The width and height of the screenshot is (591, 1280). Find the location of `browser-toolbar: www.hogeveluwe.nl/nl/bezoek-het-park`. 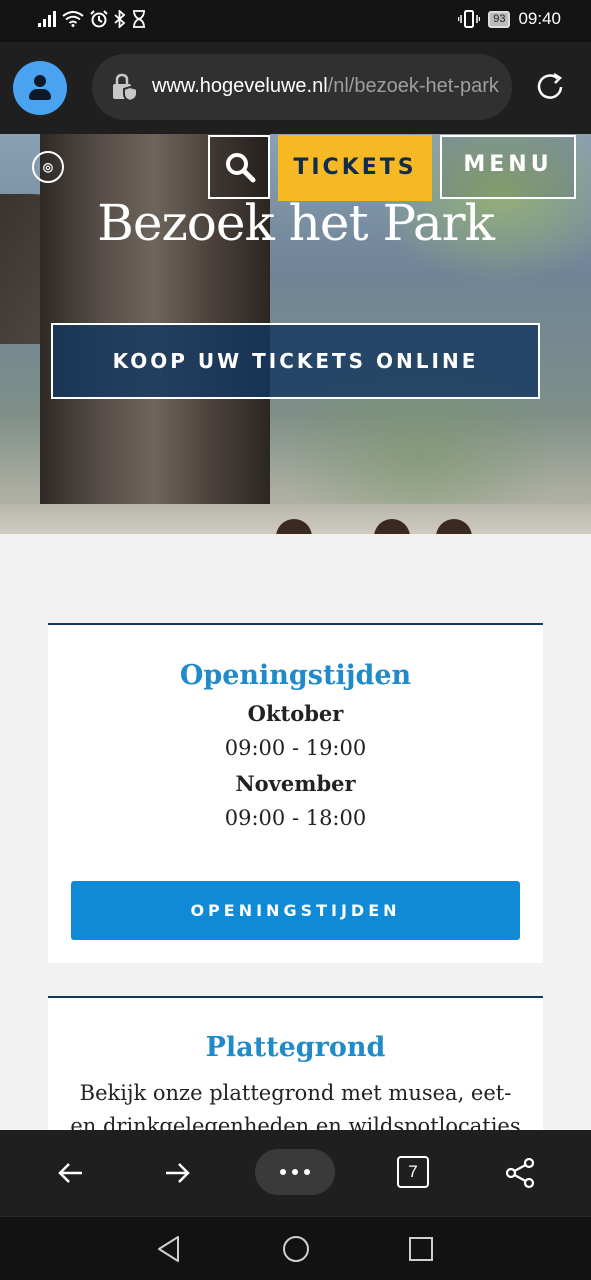

browser-toolbar: www.hogeveluwe.nl/nl/bezoek-het-park is located at coordinates (295, 88).